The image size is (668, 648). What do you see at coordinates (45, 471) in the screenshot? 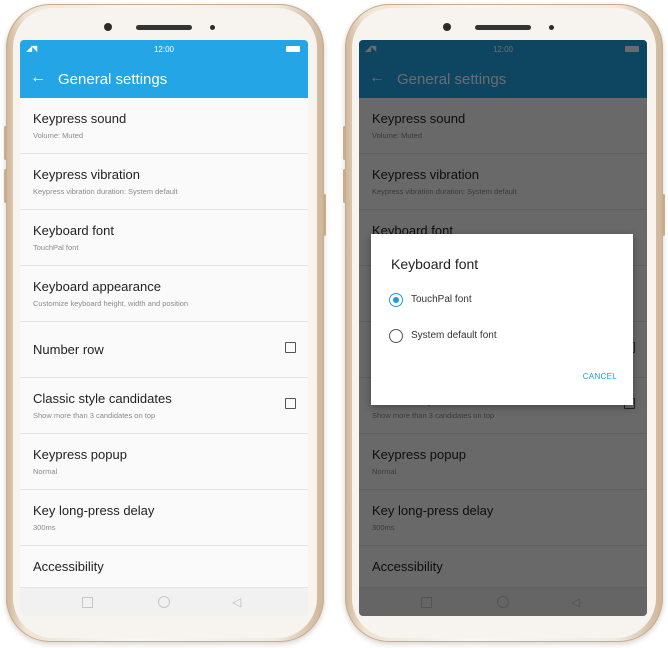
I see `setting-subtitle: Normal` at bounding box center [45, 471].